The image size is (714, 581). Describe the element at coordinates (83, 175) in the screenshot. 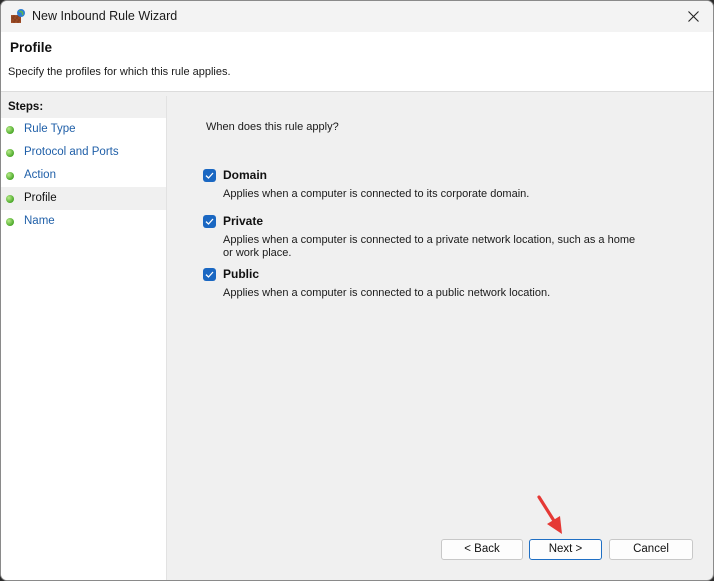

I see `step-action: Action` at that location.